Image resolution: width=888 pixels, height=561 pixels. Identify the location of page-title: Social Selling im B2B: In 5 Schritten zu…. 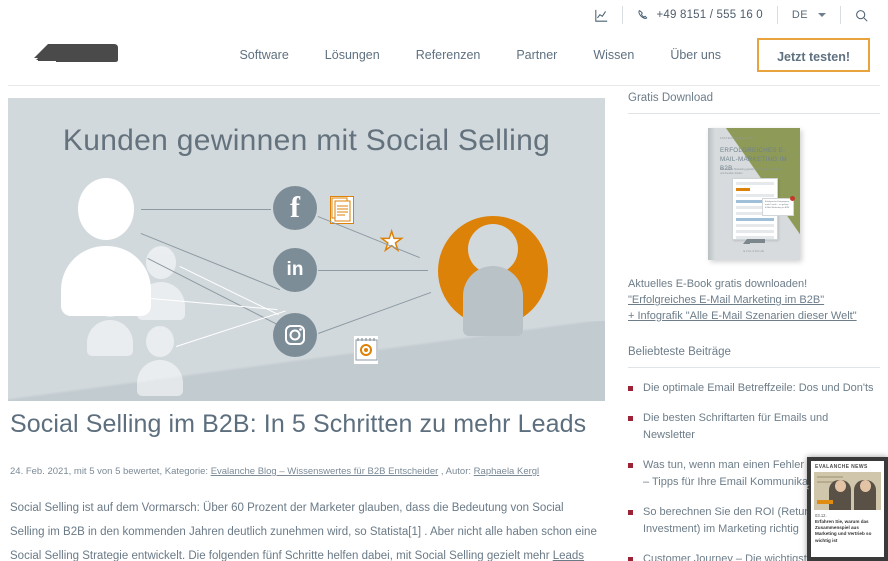
(298, 424).